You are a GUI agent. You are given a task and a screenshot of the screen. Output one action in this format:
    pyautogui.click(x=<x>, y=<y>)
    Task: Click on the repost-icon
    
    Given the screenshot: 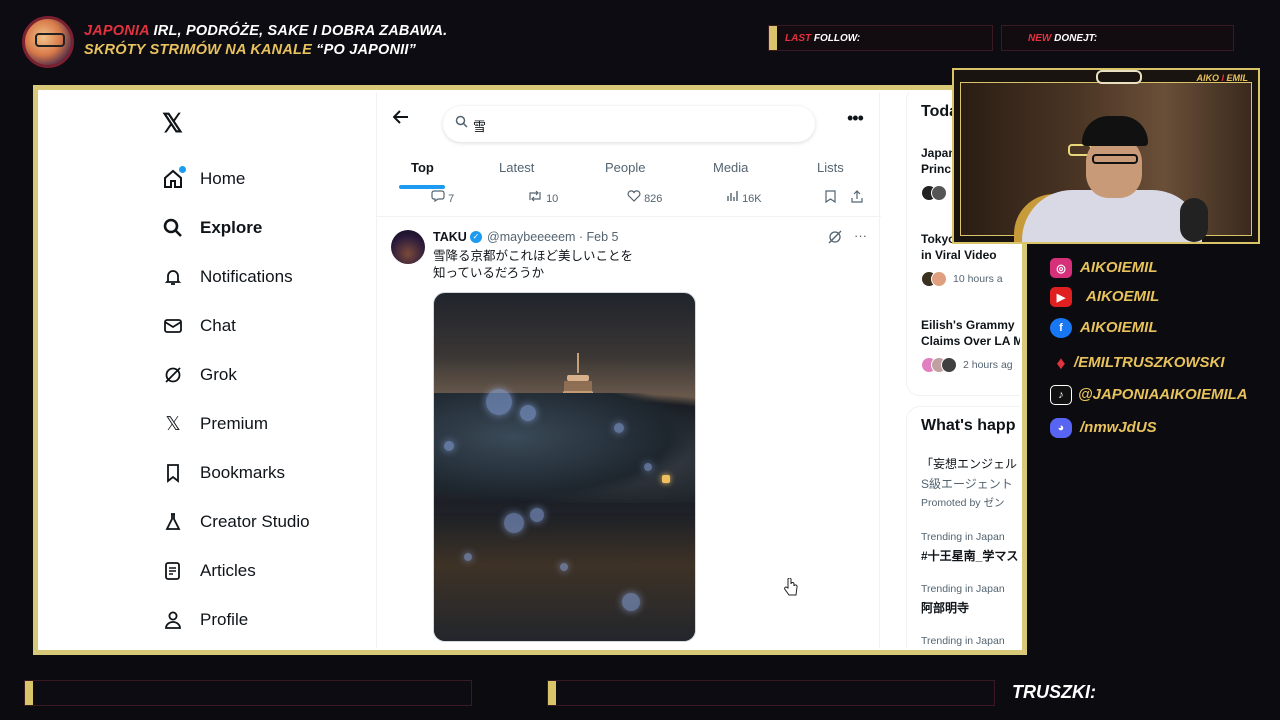 What is the action you would take?
    pyautogui.click(x=535, y=196)
    